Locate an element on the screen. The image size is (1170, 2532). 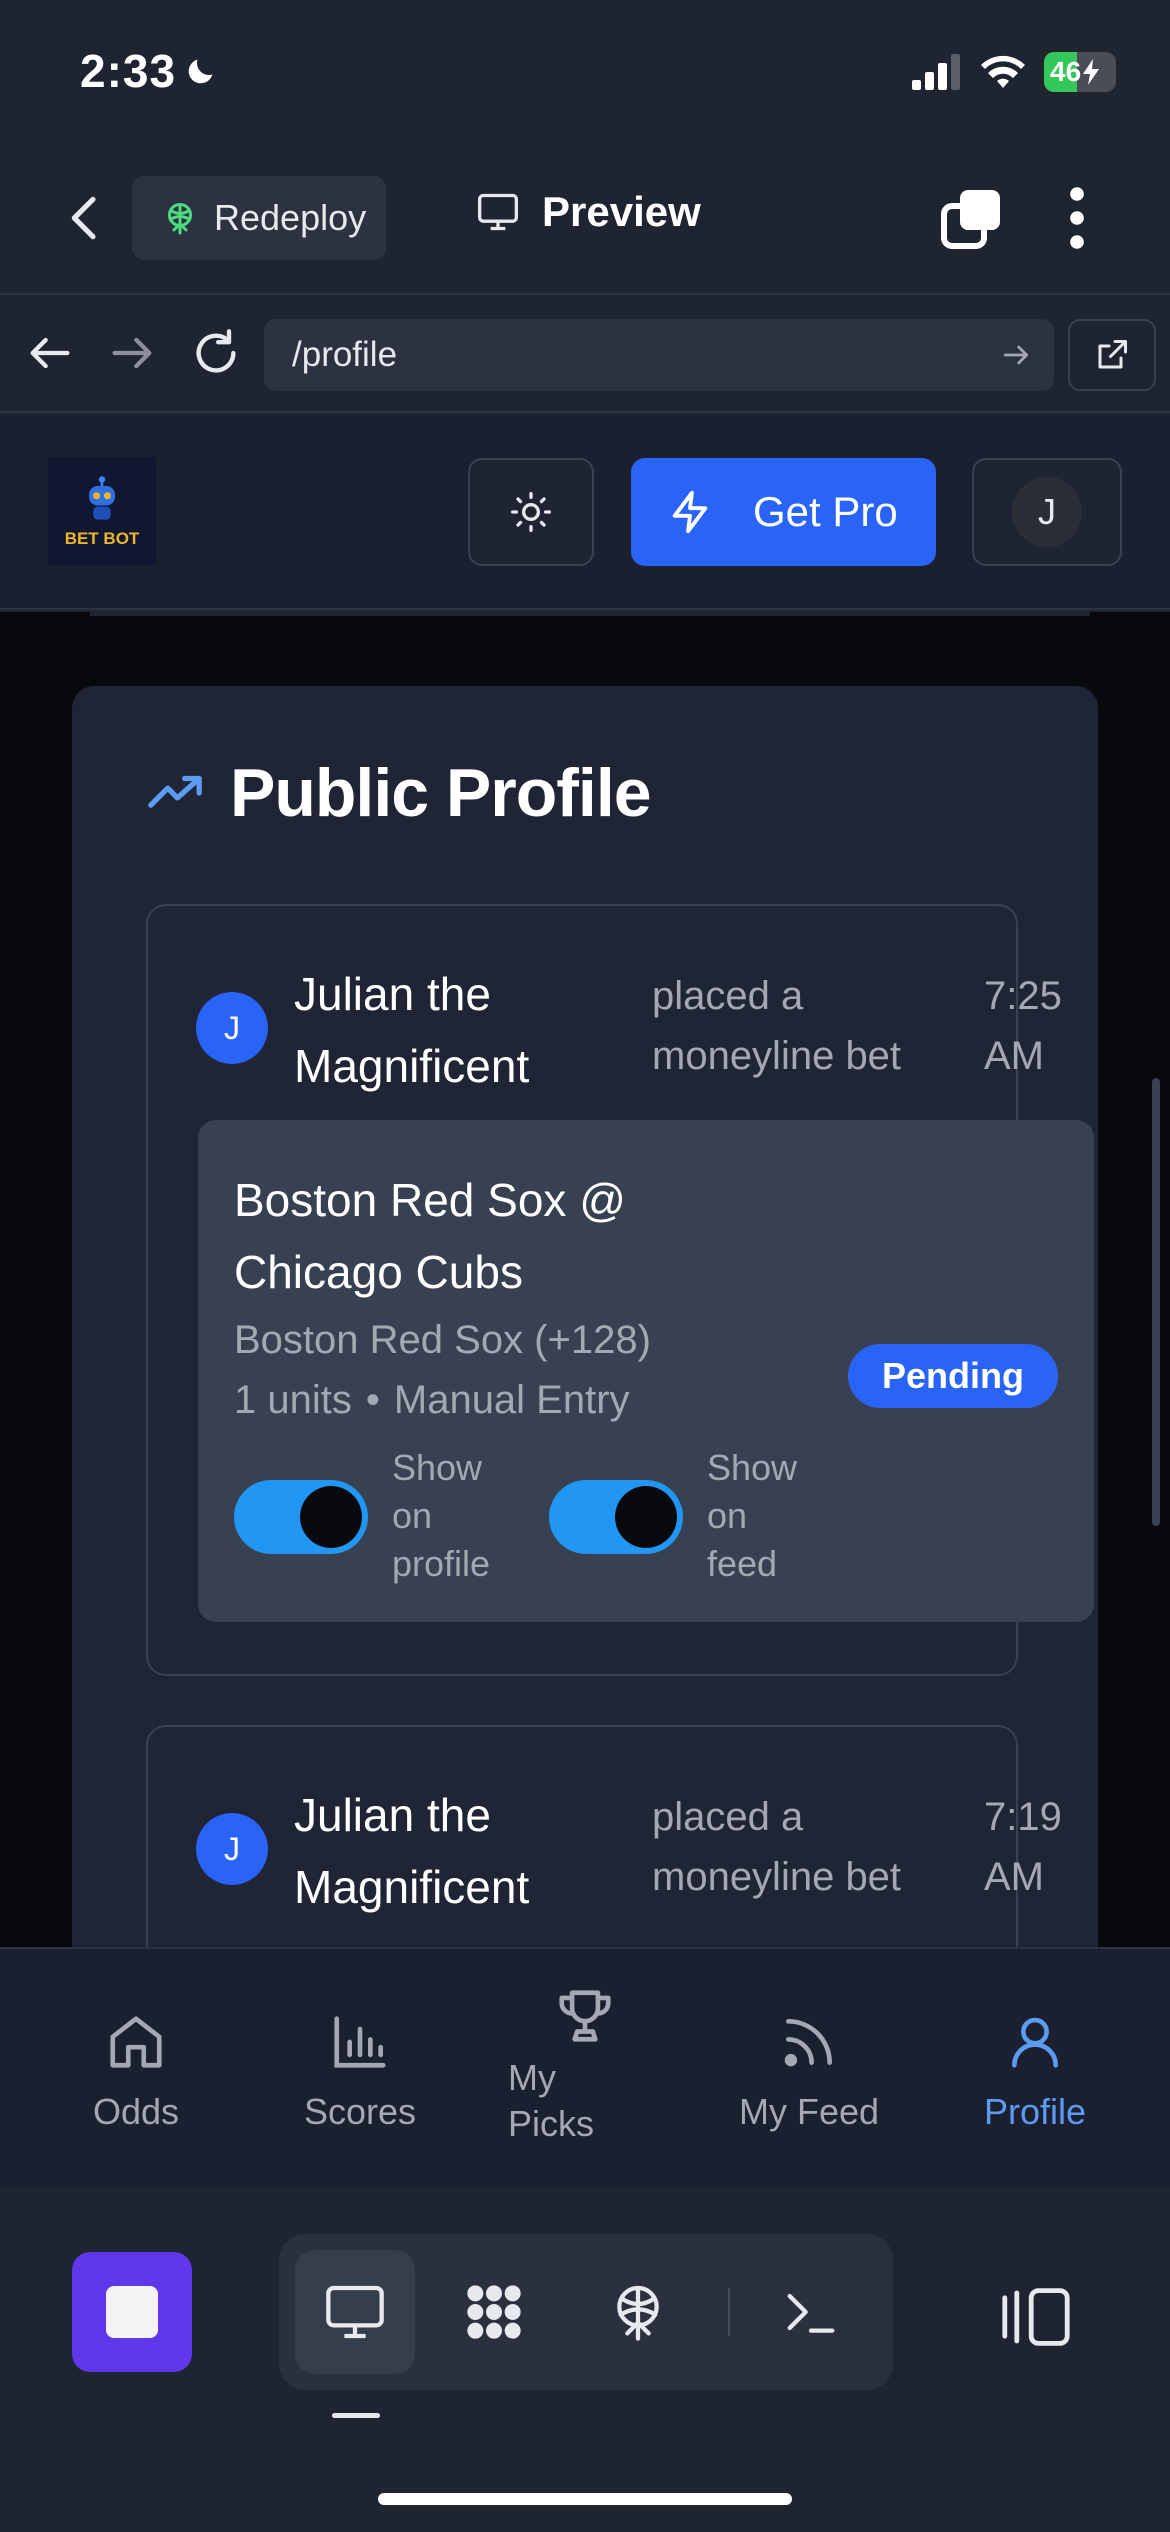
logo-text: BET BOT is located at coordinates (102, 538).